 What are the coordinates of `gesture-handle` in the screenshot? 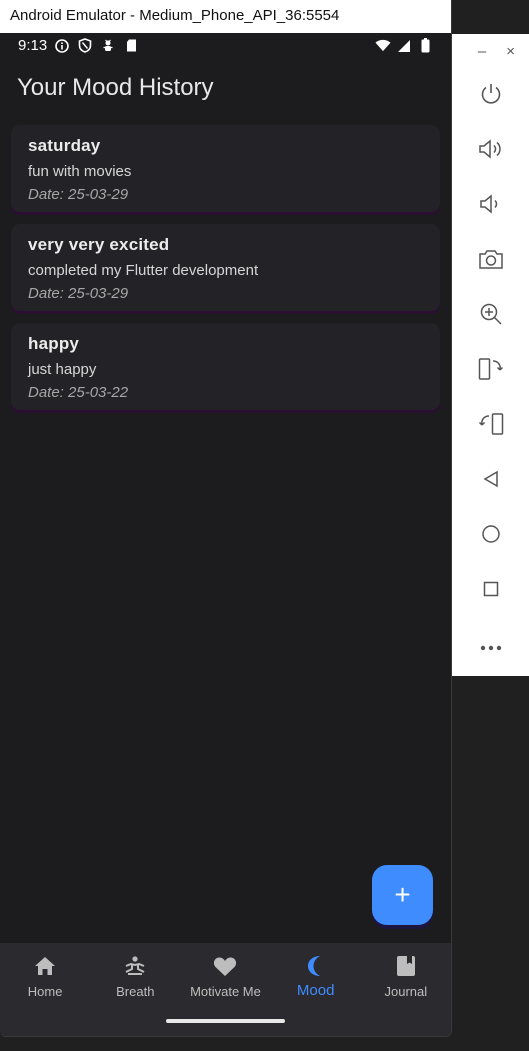 It's located at (225, 1021).